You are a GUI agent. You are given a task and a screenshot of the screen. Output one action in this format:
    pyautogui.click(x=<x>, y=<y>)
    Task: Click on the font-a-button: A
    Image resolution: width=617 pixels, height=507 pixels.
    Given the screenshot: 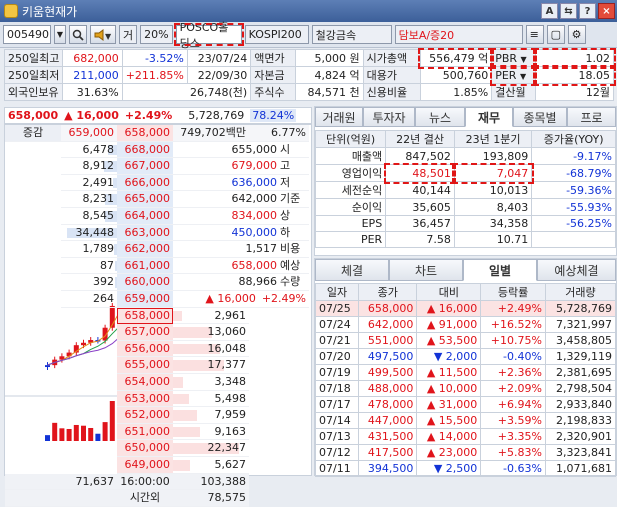 What is the action you would take?
    pyautogui.click(x=549, y=11)
    